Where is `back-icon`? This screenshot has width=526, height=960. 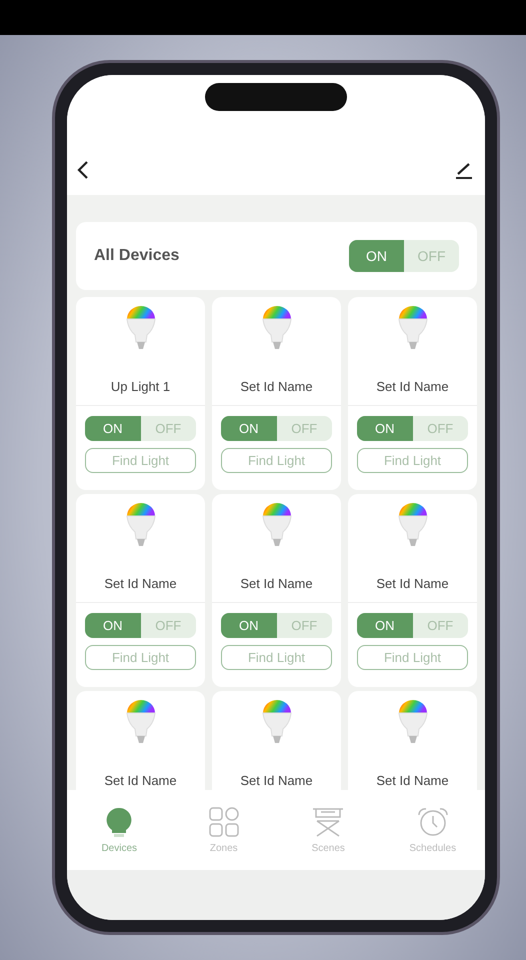
back-icon is located at coordinates (83, 170).